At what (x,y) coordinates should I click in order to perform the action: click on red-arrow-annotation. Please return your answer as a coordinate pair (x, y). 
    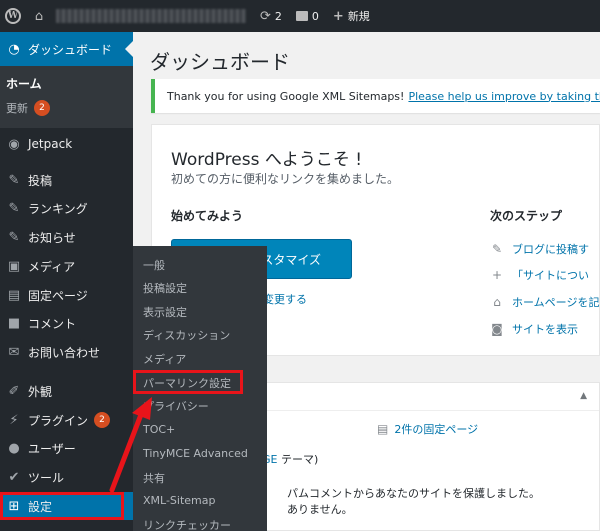
    Looking at the image, I should click on (130, 445).